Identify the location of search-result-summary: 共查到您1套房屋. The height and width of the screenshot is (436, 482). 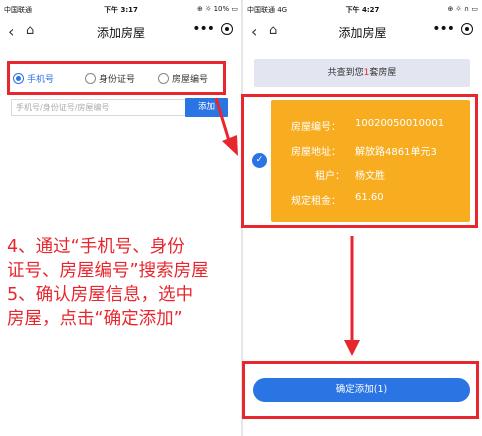
(362, 73).